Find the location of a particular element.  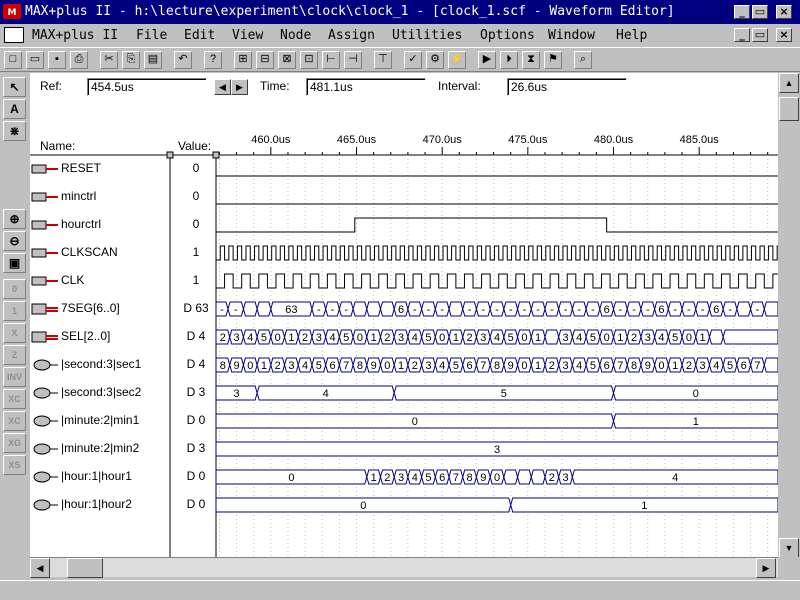

save-simulate-icon: ⚡ is located at coordinates (457, 60).